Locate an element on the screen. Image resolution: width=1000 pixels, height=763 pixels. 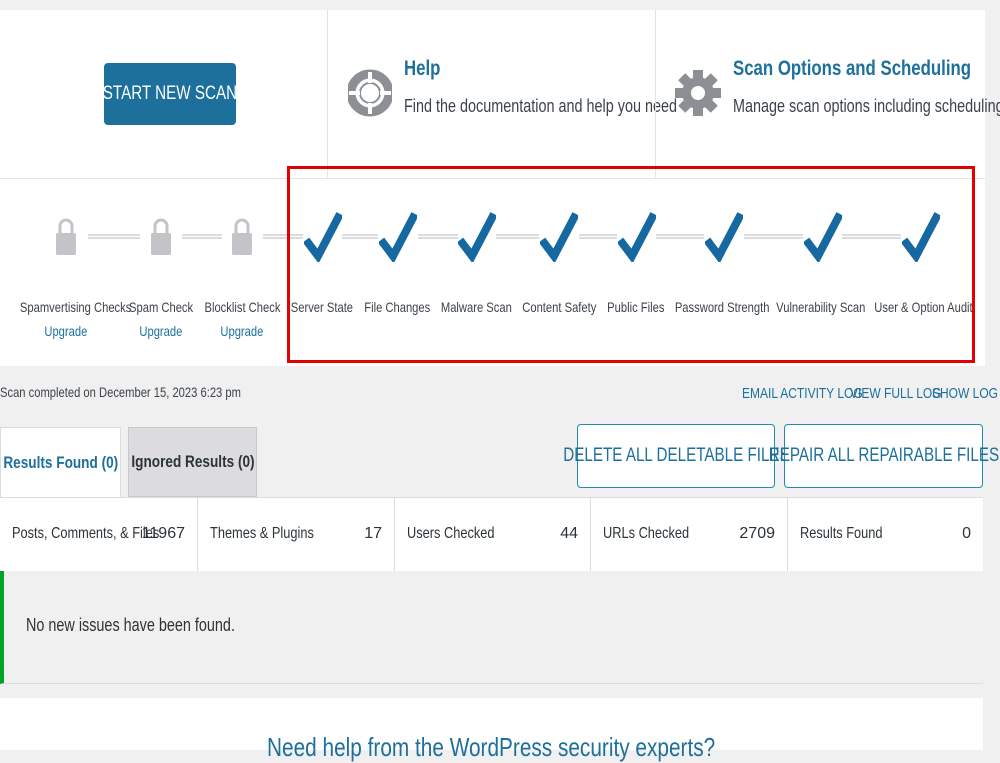
help-title: Help is located at coordinates (422, 69).